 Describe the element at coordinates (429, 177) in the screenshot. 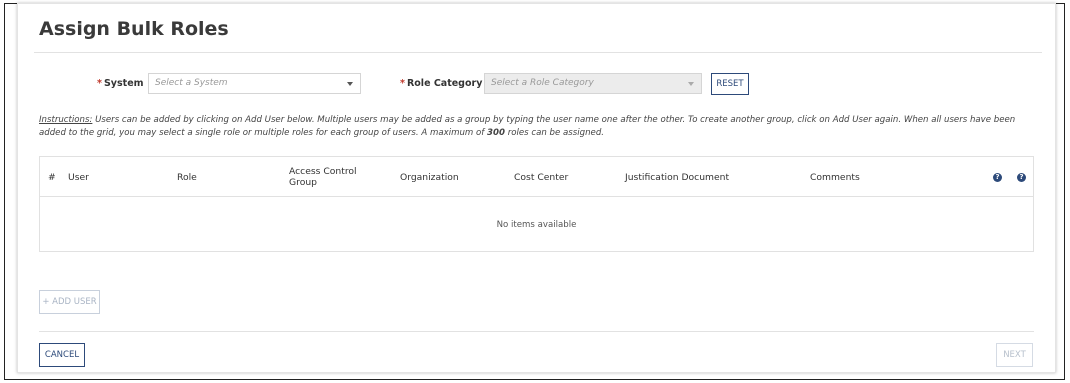

I see `column-header-organization: Organization` at that location.